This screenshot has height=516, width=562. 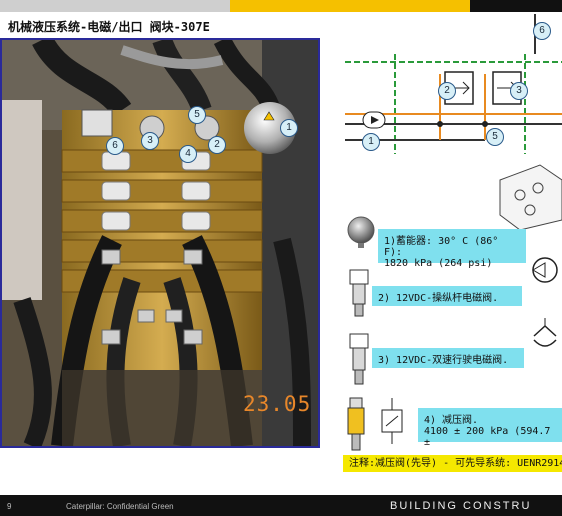 I want to click on schematic-marker-1: 1, so click(x=371, y=142).